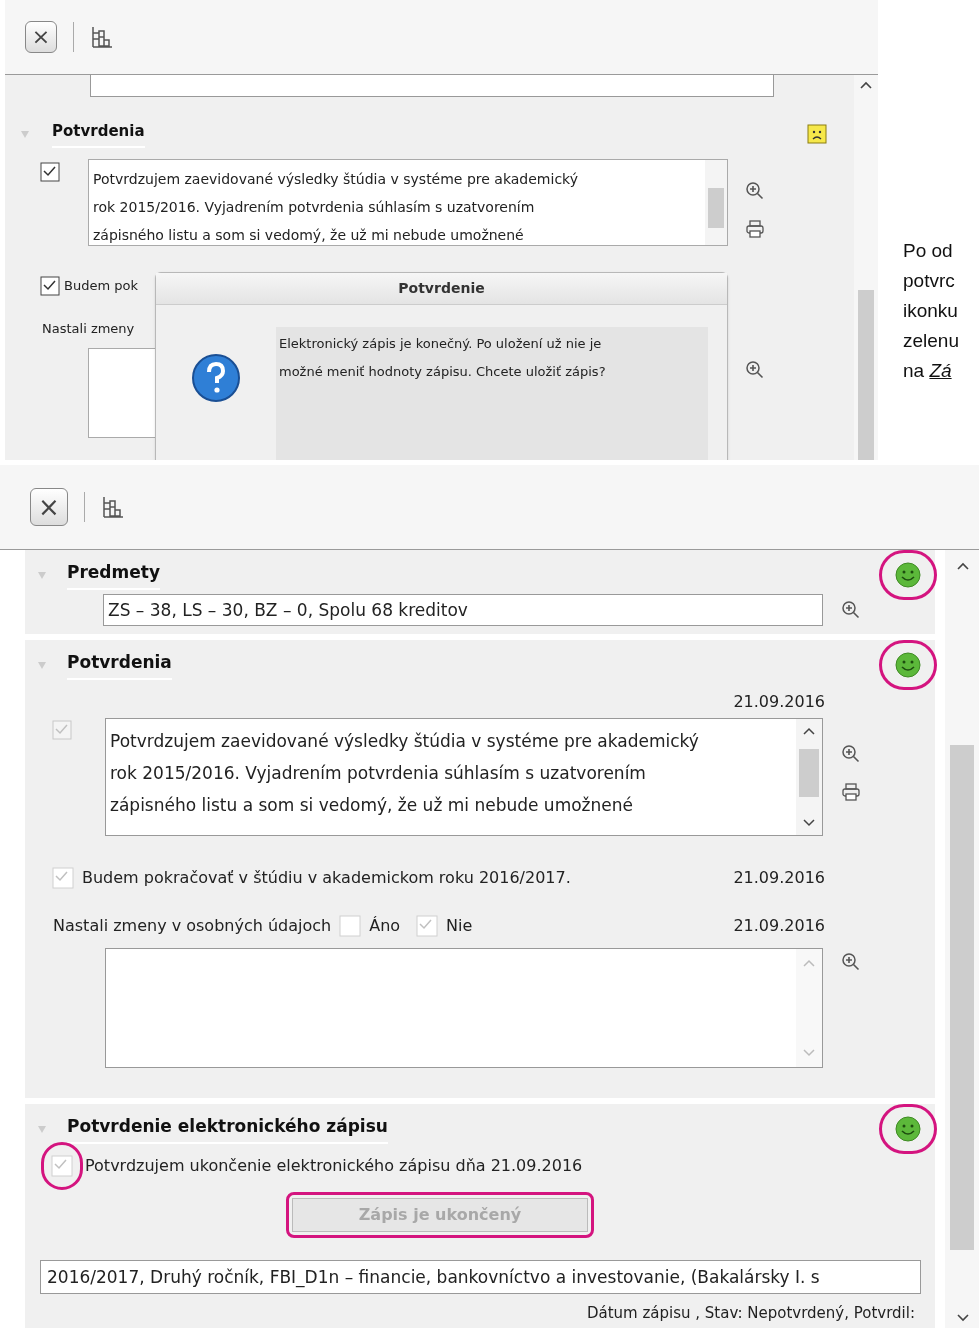 This screenshot has width=979, height=1328. What do you see at coordinates (464, 1008) in the screenshot?
I see `text-area` at bounding box center [464, 1008].